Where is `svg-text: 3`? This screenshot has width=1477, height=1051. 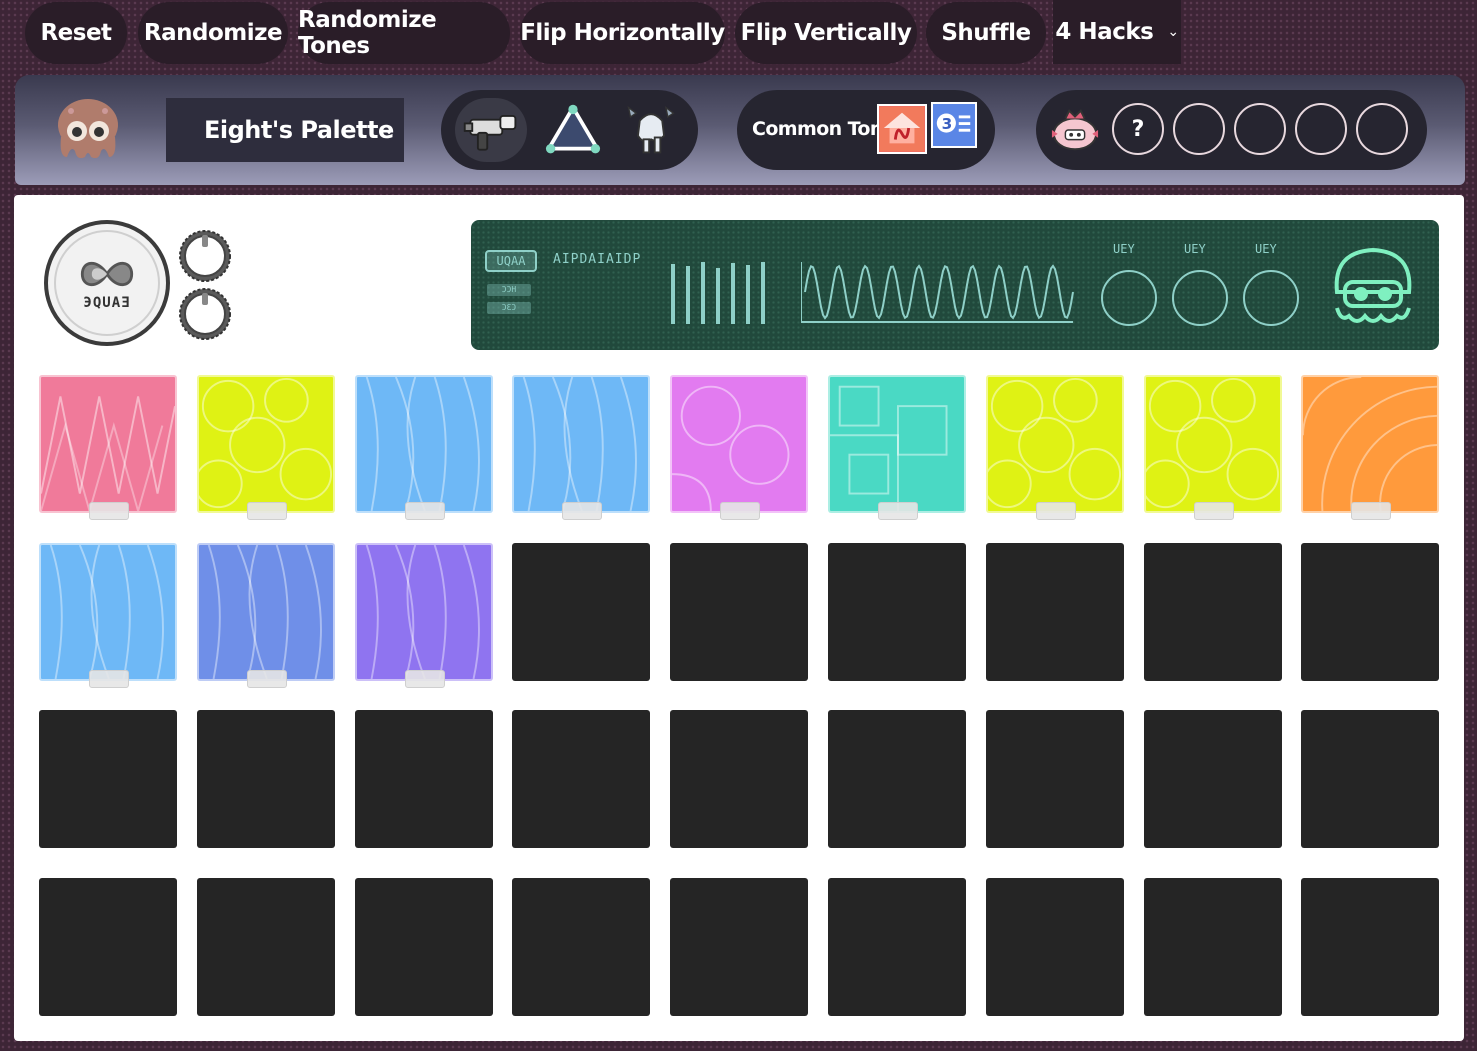 svg-text: 3 is located at coordinates (947, 124).